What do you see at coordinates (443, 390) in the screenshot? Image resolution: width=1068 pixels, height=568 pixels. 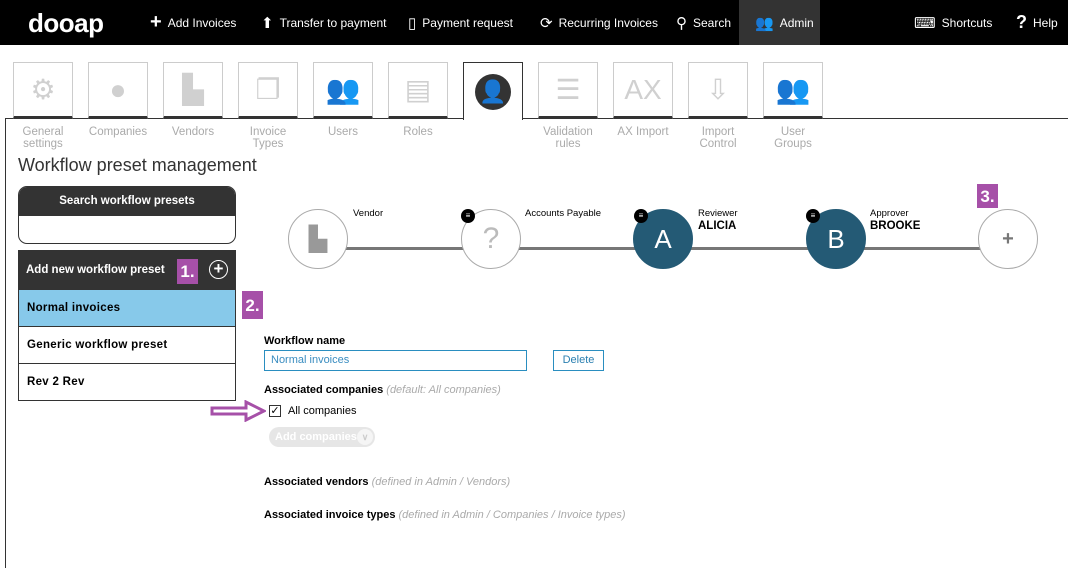 I see `hint-text: (default: All companies)` at bounding box center [443, 390].